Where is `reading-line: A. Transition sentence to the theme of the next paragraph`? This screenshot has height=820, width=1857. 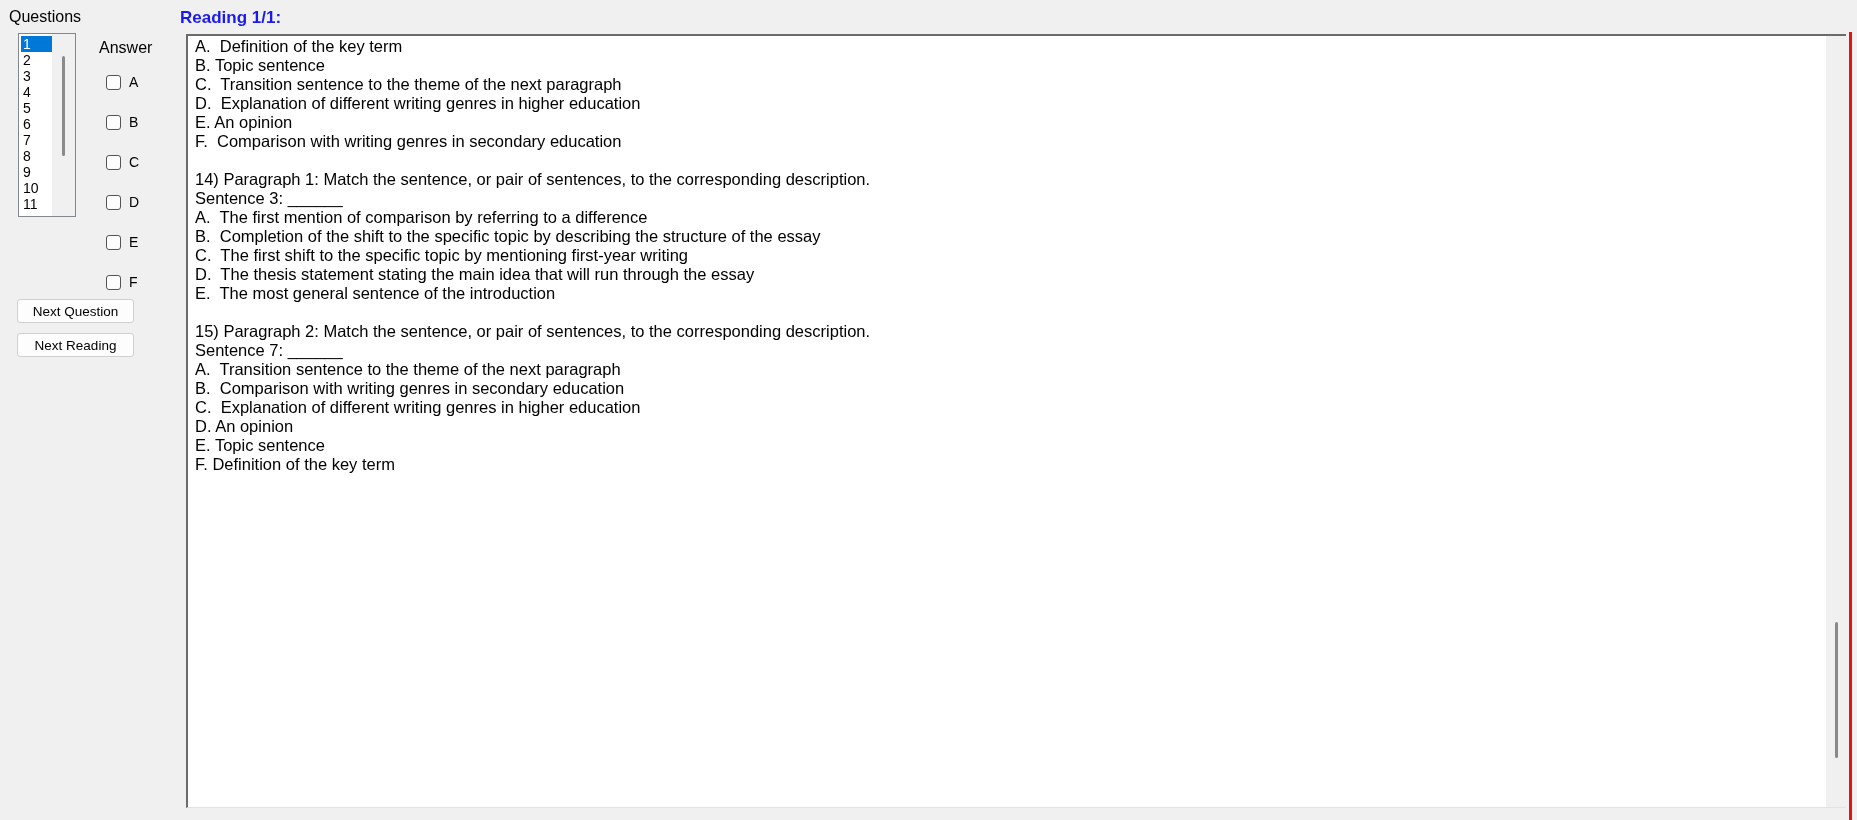 reading-line: A. Transition sentence to the theme of the next paragraph is located at coordinates (408, 369).